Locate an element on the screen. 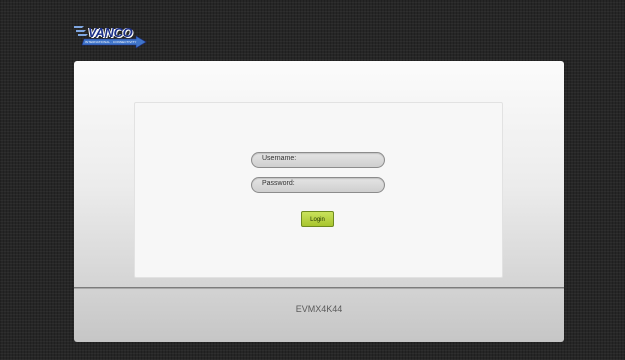 The height and width of the screenshot is (360, 625). logo-tagline: INTERNATIONAL · CONNECTIVITY is located at coordinates (111, 42).